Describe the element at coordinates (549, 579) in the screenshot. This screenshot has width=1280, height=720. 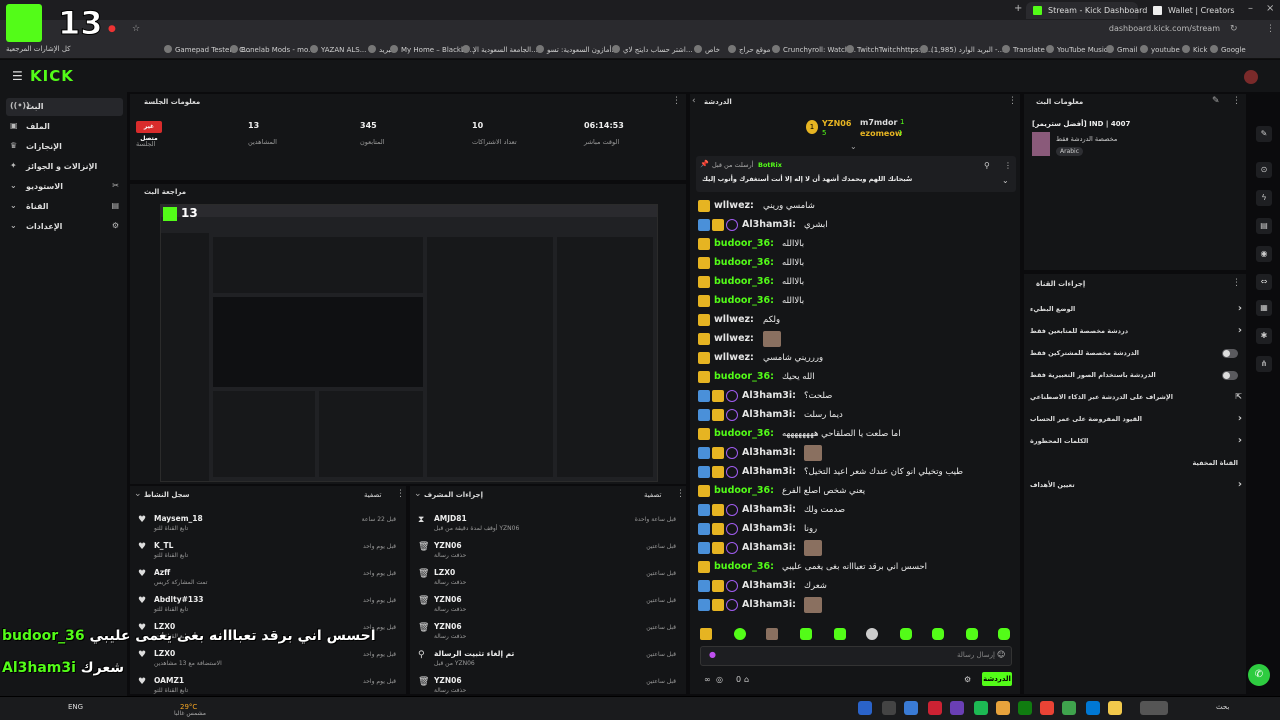
I see `list-item: 🗑 LZX0 حذفت رسالة قبل ساعتين` at that location.